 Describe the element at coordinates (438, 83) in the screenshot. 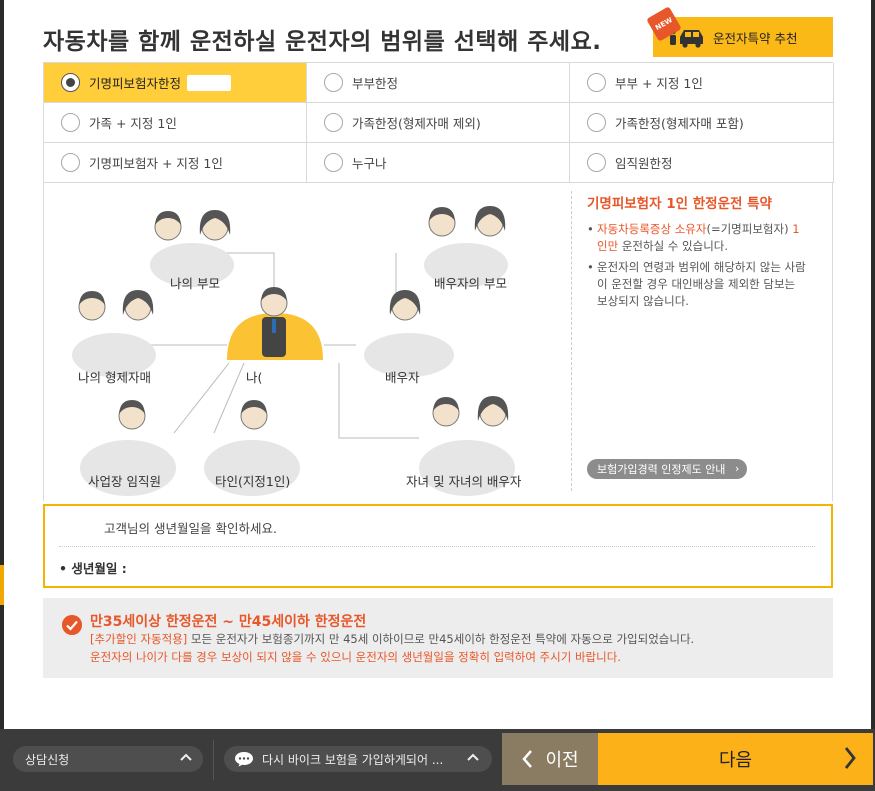

I see `option-couple-only: 부부한정` at that location.